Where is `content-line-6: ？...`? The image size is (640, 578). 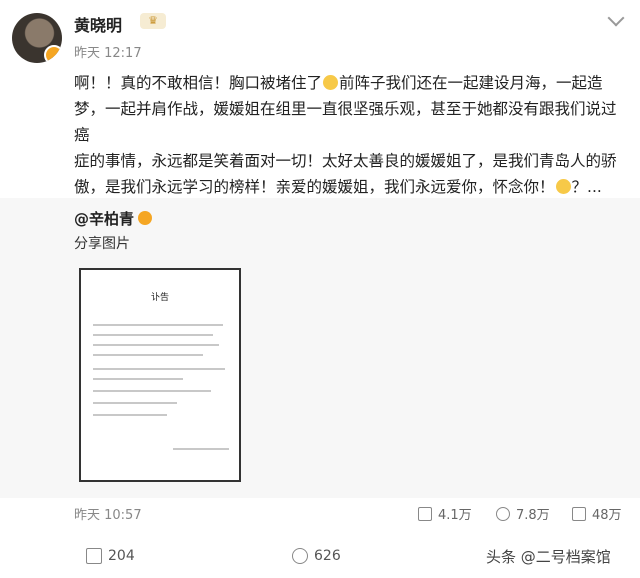
content-line-6: ？... is located at coordinates (586, 187).